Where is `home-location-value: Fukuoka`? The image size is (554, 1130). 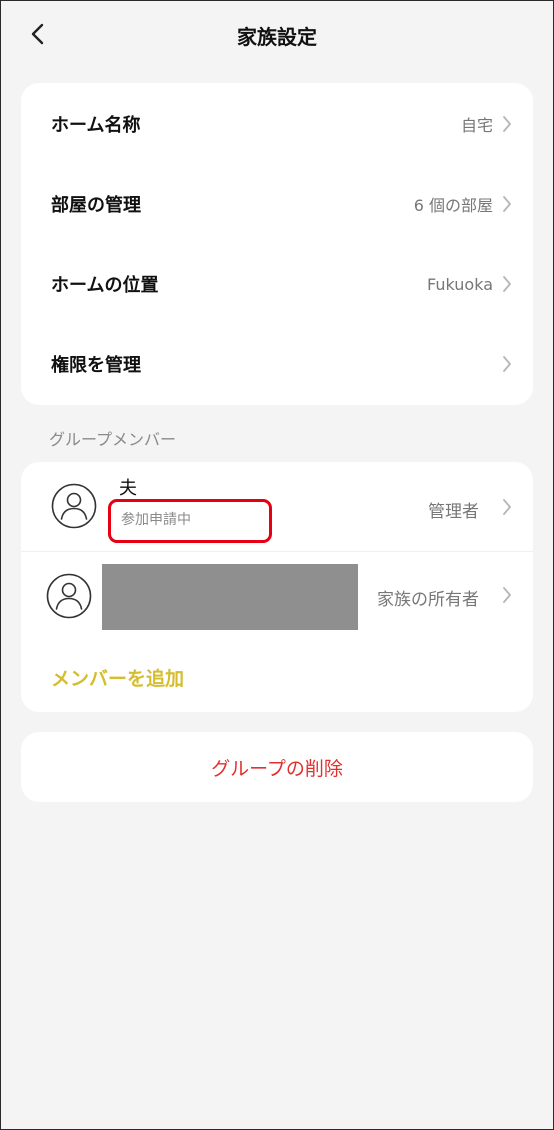
home-location-value: Fukuoka is located at coordinates (460, 284).